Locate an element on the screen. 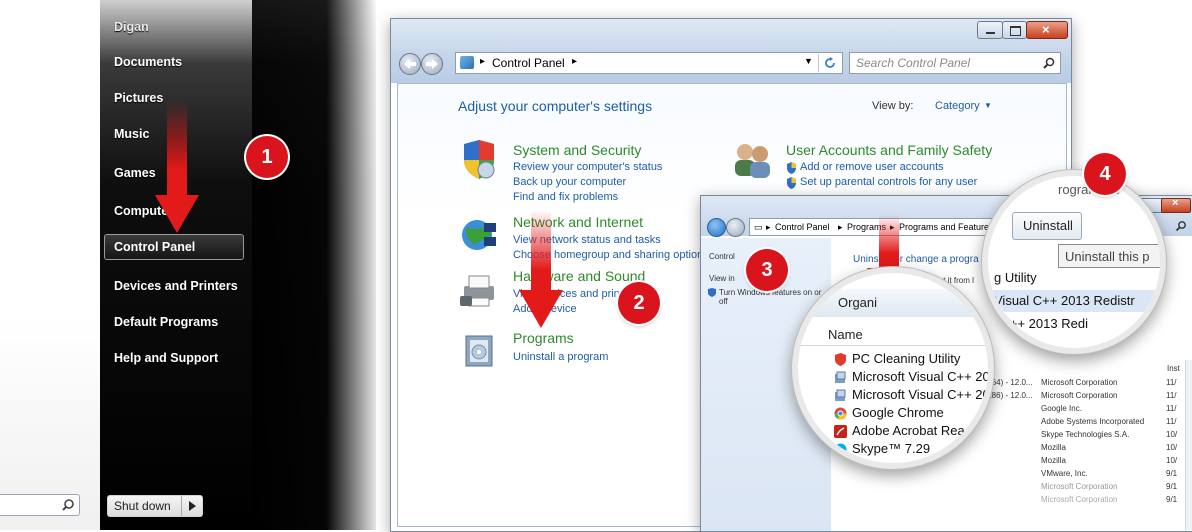 Image resolution: width=1192 pixels, height=532 pixels. pf-breadcrumb-programs-features: Programs and Features is located at coordinates (946, 227).